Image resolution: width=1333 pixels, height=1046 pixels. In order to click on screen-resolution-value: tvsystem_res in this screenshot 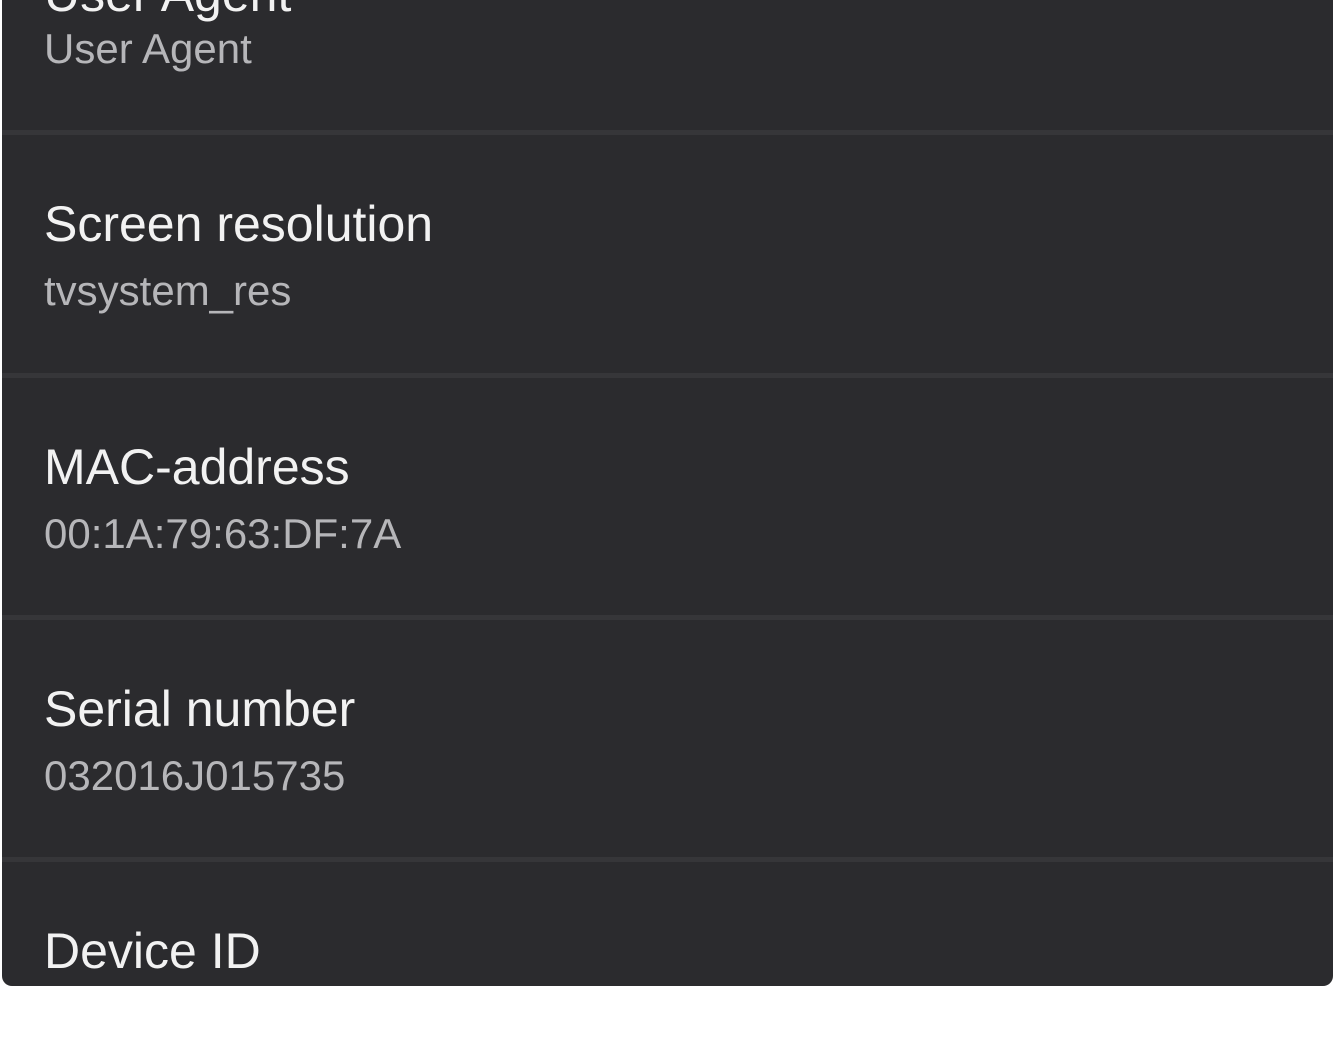, I will do `click(168, 290)`.